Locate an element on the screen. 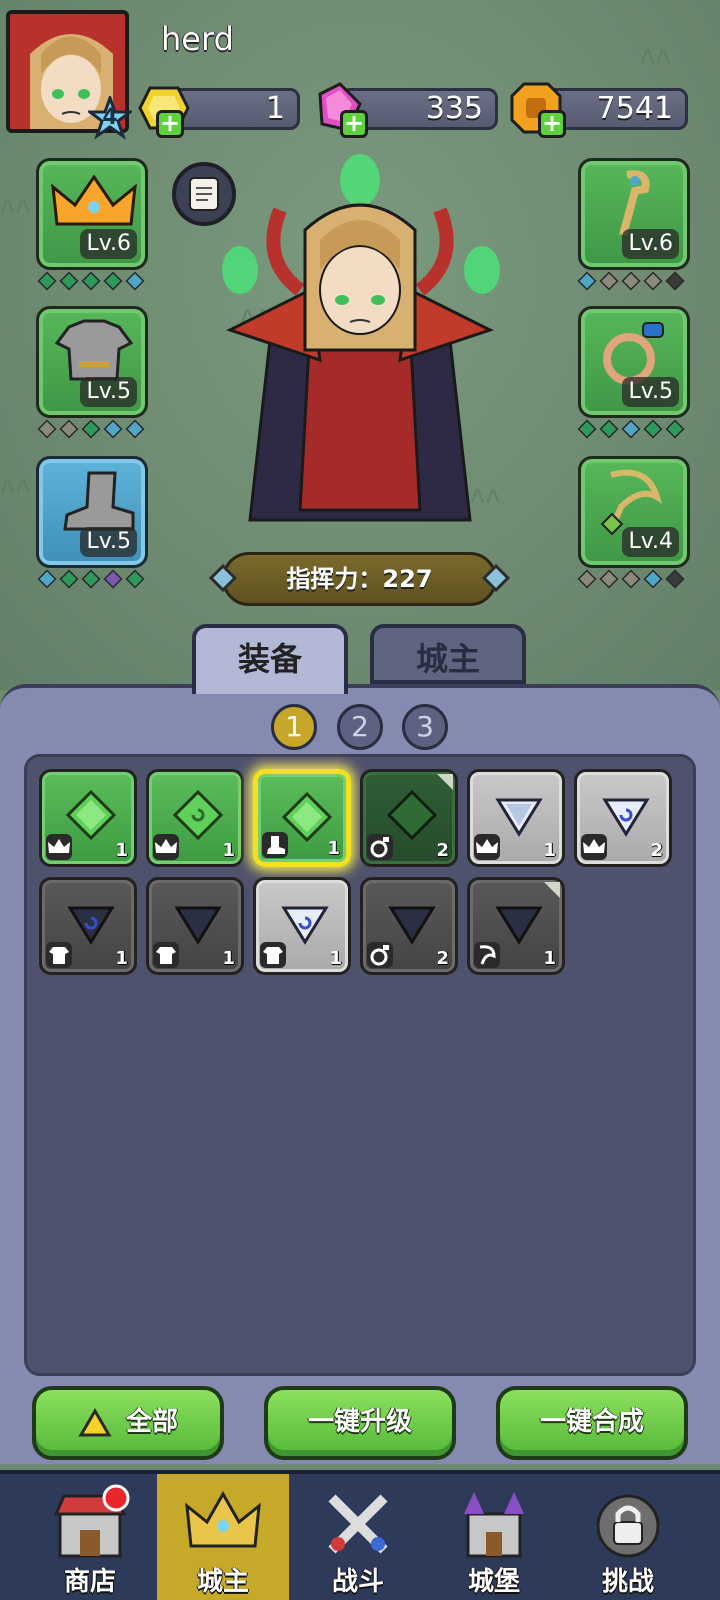  nav-lord: 城主 is located at coordinates (223, 1537).